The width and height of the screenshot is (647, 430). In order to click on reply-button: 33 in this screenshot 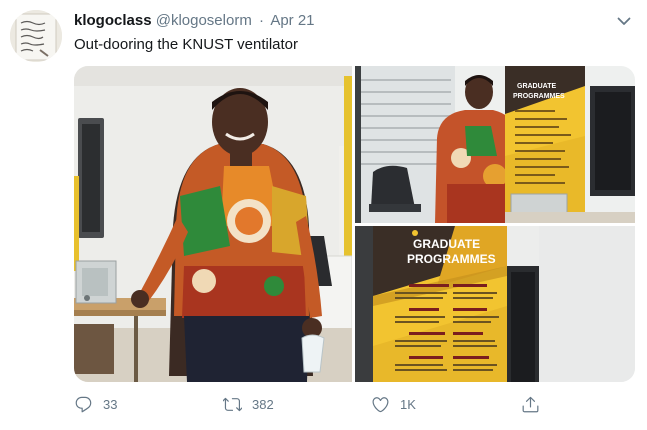, I will do `click(95, 404)`.